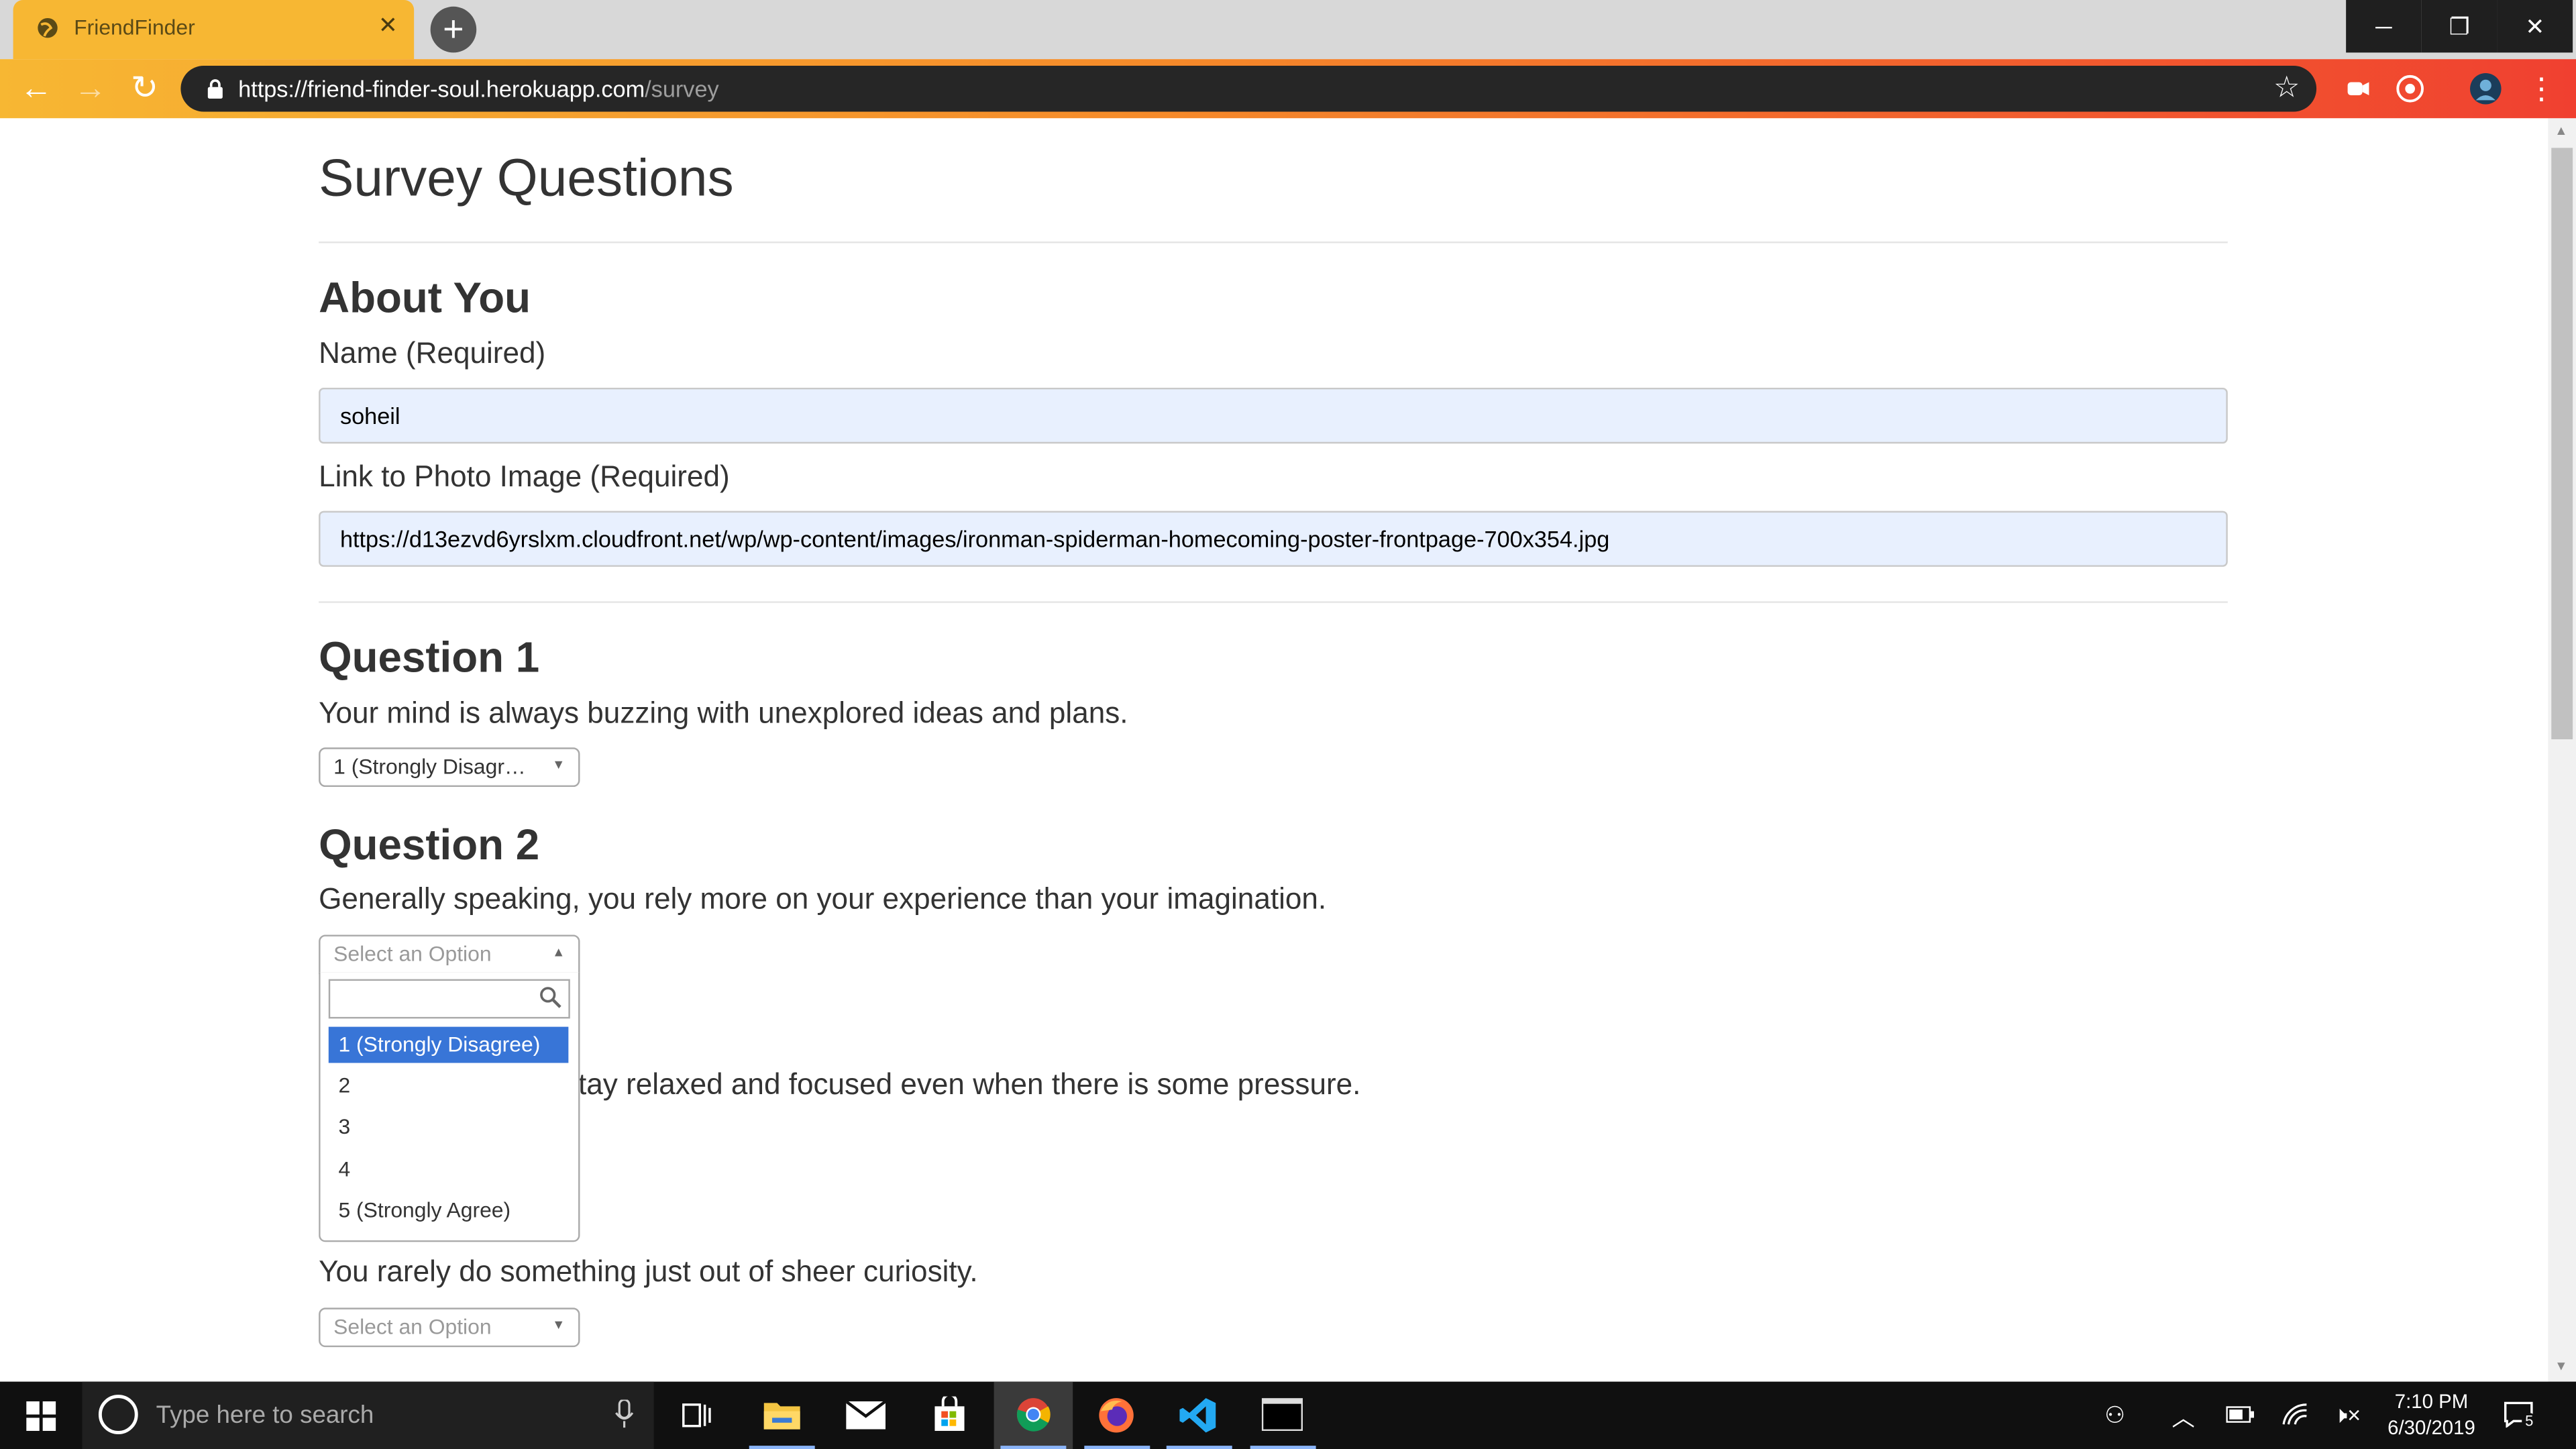 The image size is (2576, 1449). Describe the element at coordinates (526, 177) in the screenshot. I see `page-title: Survey Questions` at that location.